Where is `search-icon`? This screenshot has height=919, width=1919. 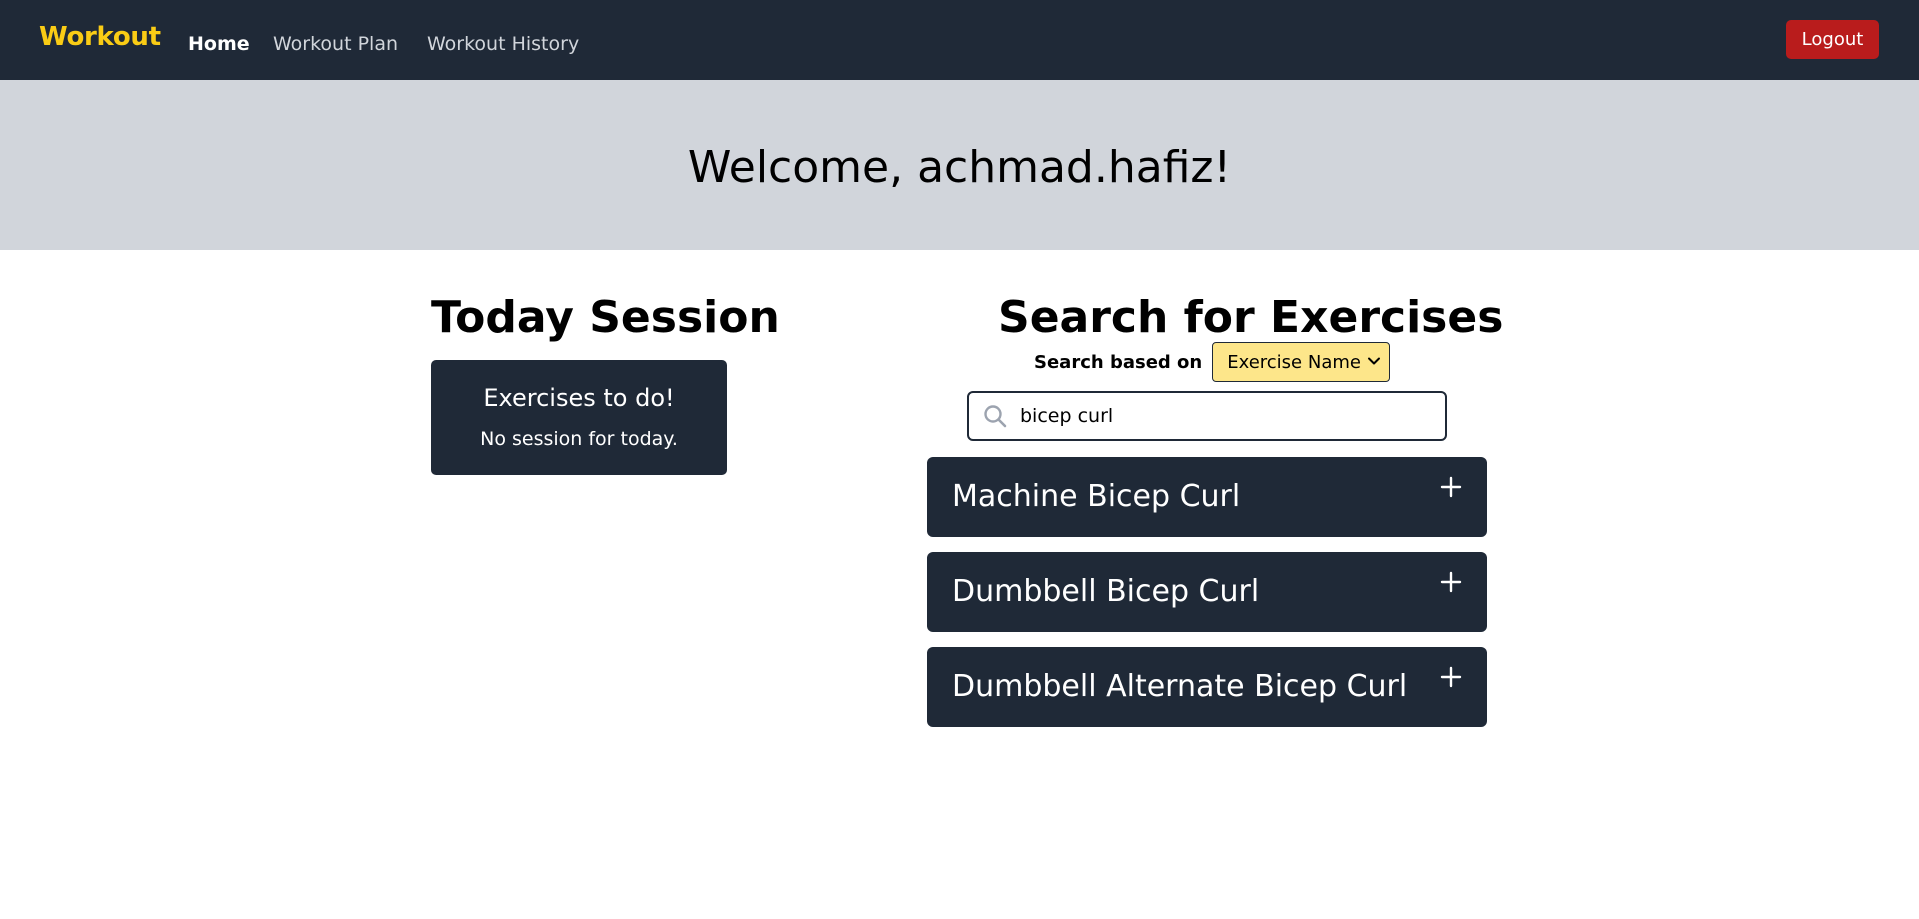 search-icon is located at coordinates (995, 416).